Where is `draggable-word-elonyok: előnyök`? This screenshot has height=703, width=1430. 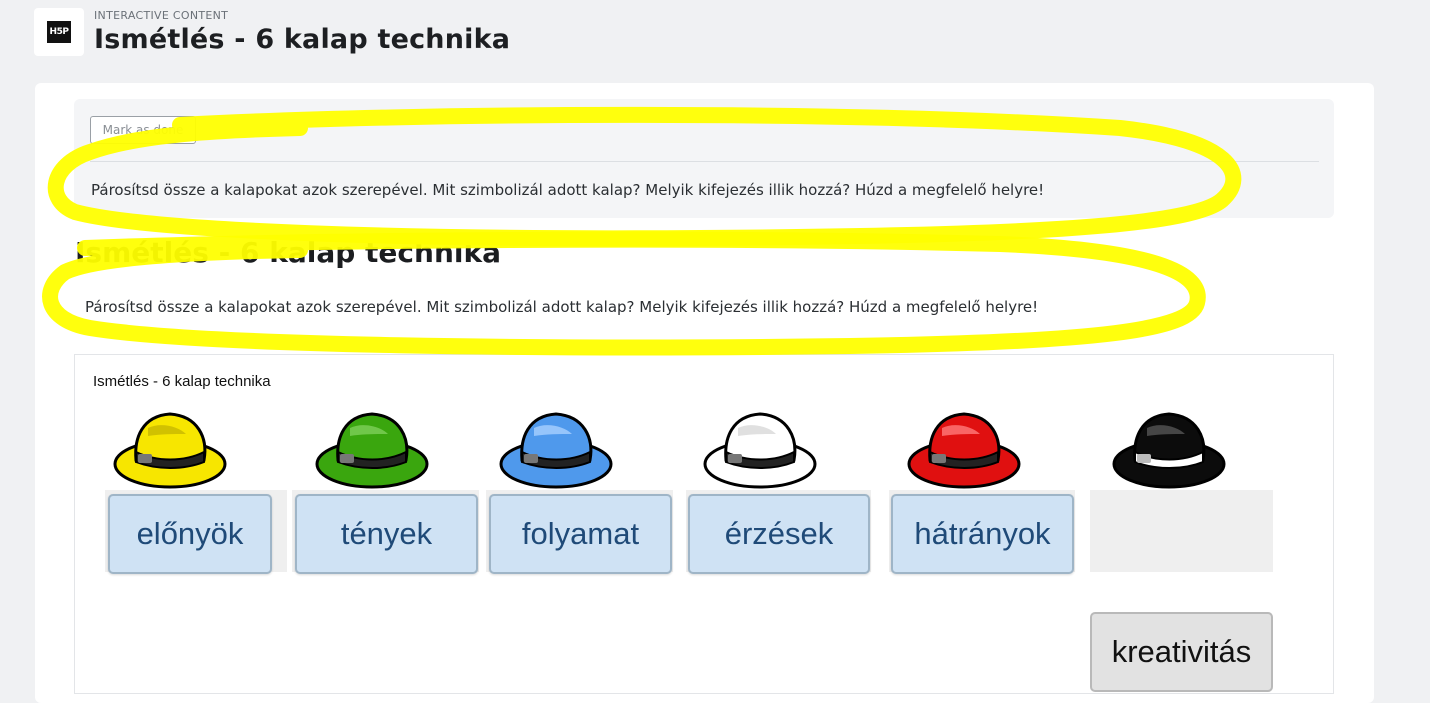 draggable-word-elonyok: előnyök is located at coordinates (190, 534).